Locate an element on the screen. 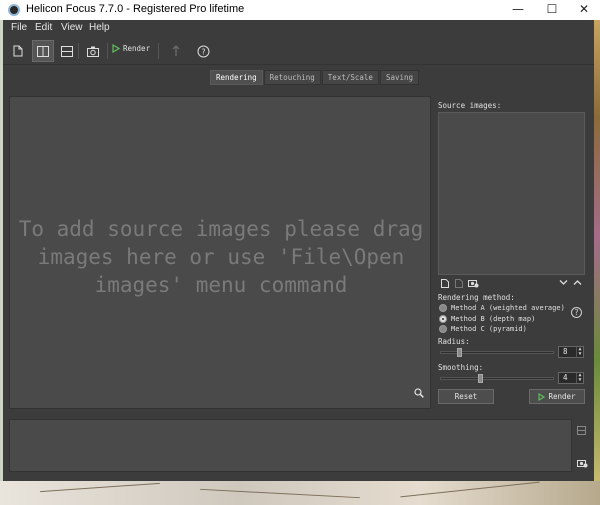  menu-bar: File Edit View Help is located at coordinates (300, 28).